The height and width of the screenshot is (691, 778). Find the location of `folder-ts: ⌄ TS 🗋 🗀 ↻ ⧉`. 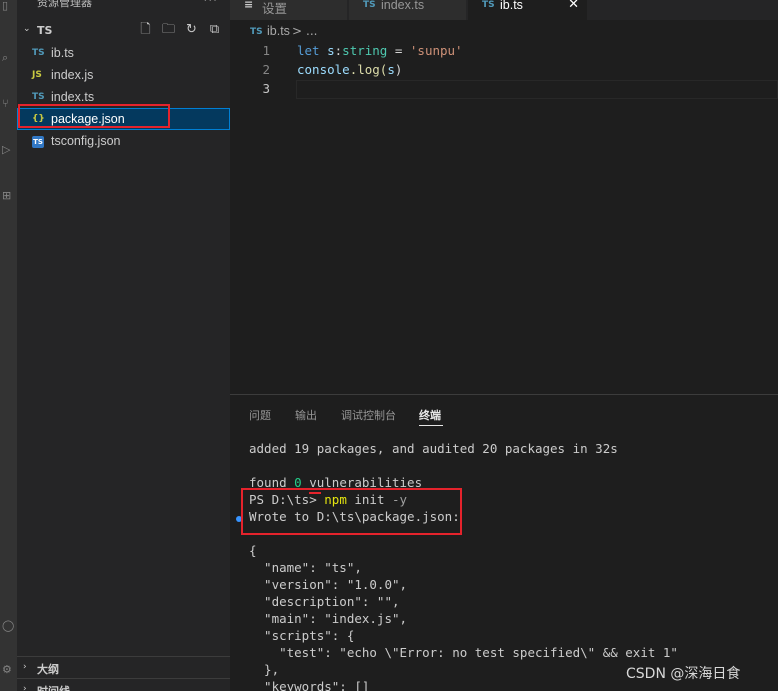

folder-ts: ⌄ TS 🗋 🗀 ↻ ⧉ is located at coordinates (123, 31).